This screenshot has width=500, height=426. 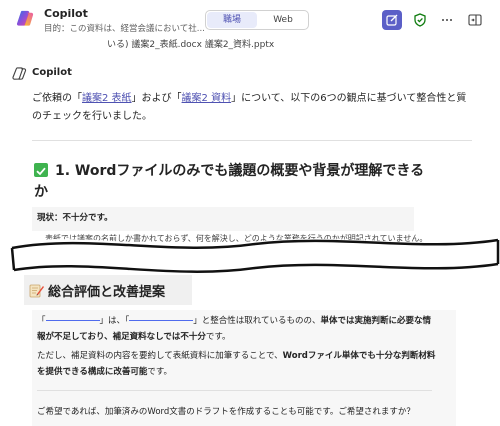 What do you see at coordinates (283, 20) in the screenshot?
I see `tab-web: Web` at bounding box center [283, 20].